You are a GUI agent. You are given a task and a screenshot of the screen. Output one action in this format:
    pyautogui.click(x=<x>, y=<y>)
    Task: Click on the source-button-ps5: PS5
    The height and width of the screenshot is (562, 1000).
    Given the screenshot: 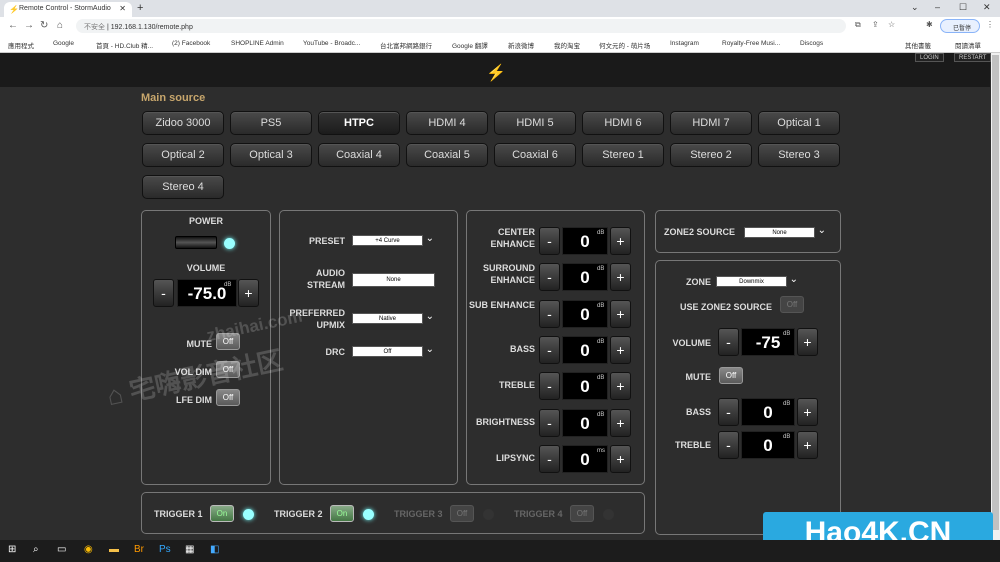 What is the action you would take?
    pyautogui.click(x=271, y=123)
    